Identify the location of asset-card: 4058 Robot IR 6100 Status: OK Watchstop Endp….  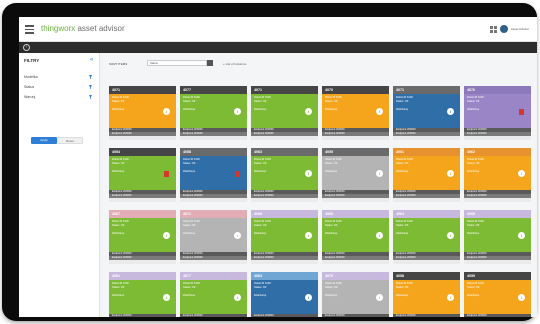
(213, 177).